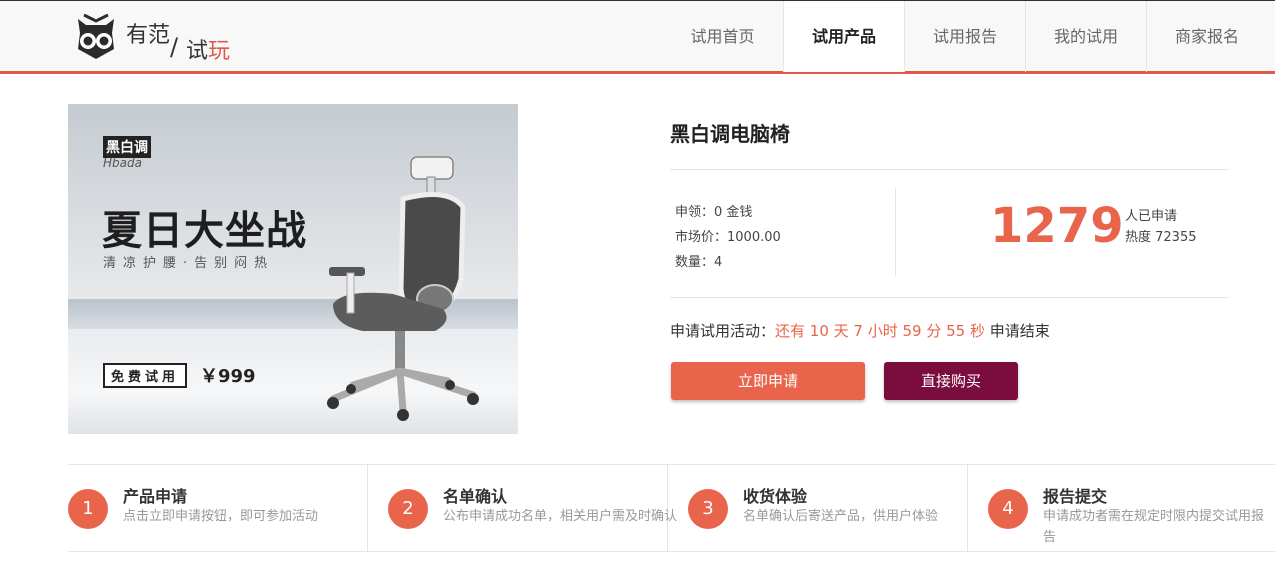 Image resolution: width=1275 pixels, height=561 pixels. I want to click on nav-item-reports: 试用报告, so click(964, 36).